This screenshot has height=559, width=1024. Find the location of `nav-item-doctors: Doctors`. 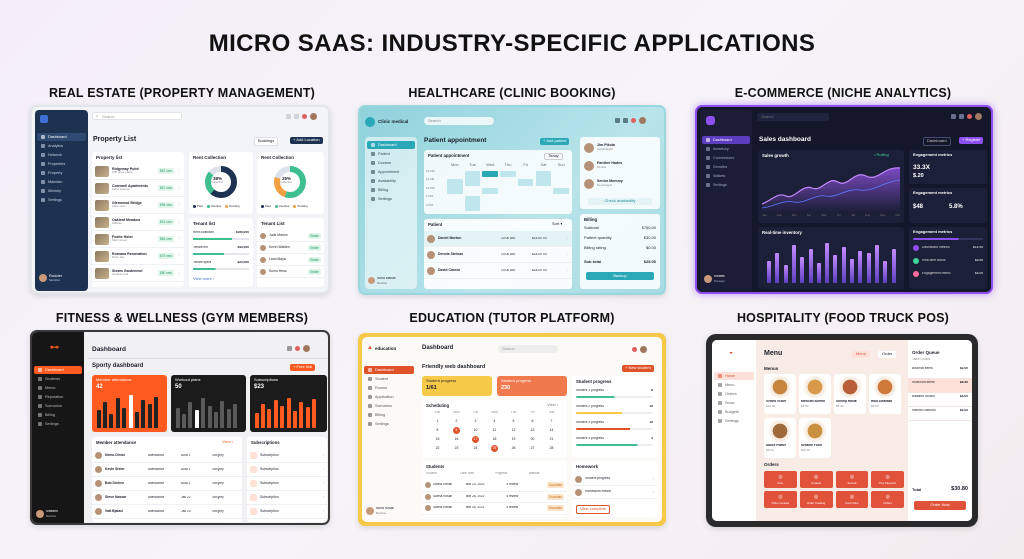

nav-item-doctors: Doctors is located at coordinates (391, 163).